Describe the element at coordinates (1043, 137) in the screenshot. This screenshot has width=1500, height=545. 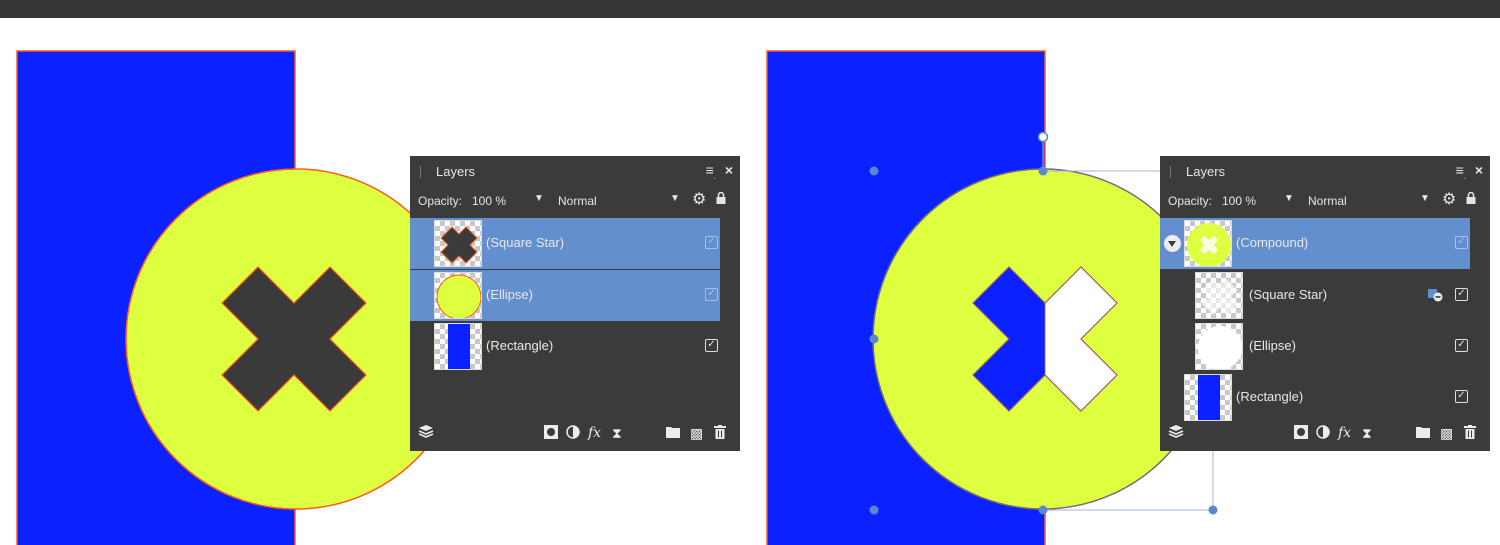
I see `rotate-handle` at that location.